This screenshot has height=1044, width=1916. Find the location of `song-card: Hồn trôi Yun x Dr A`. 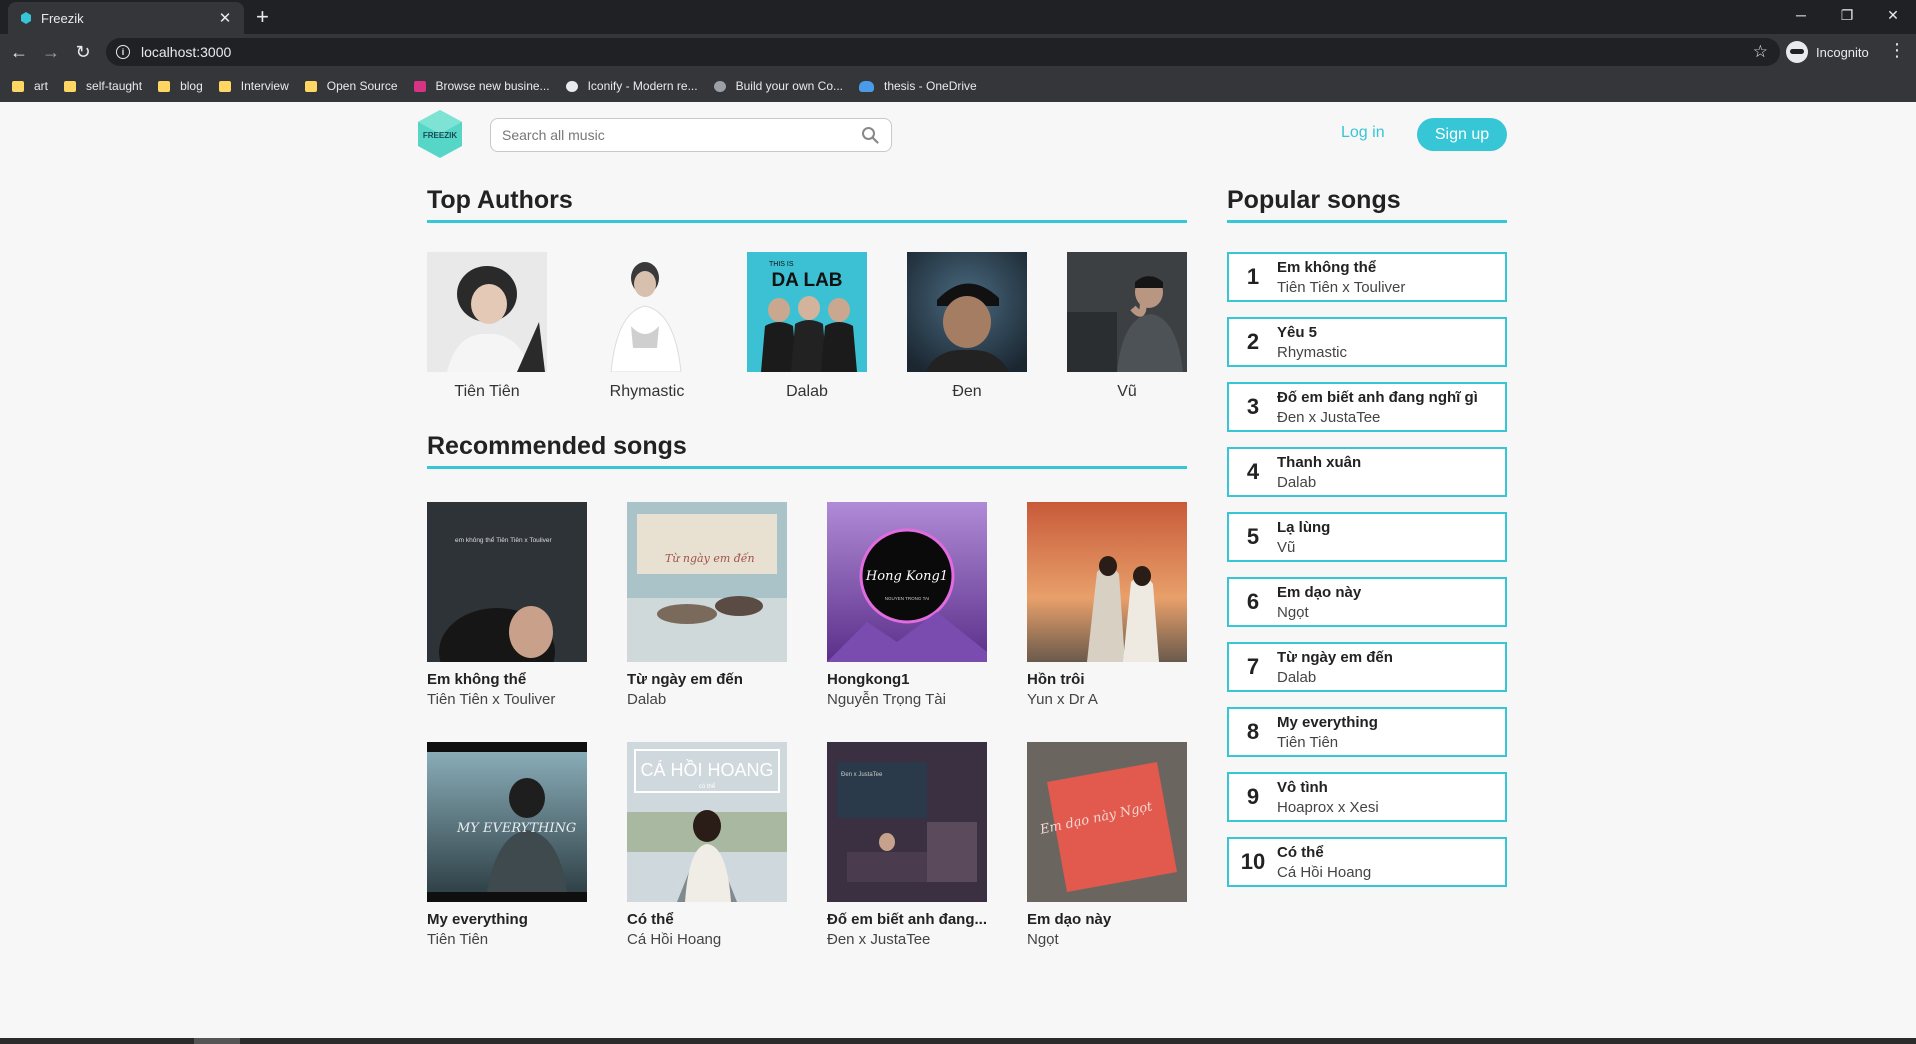

song-card: Hồn trôi Yun x Dr A is located at coordinates (1107, 605).